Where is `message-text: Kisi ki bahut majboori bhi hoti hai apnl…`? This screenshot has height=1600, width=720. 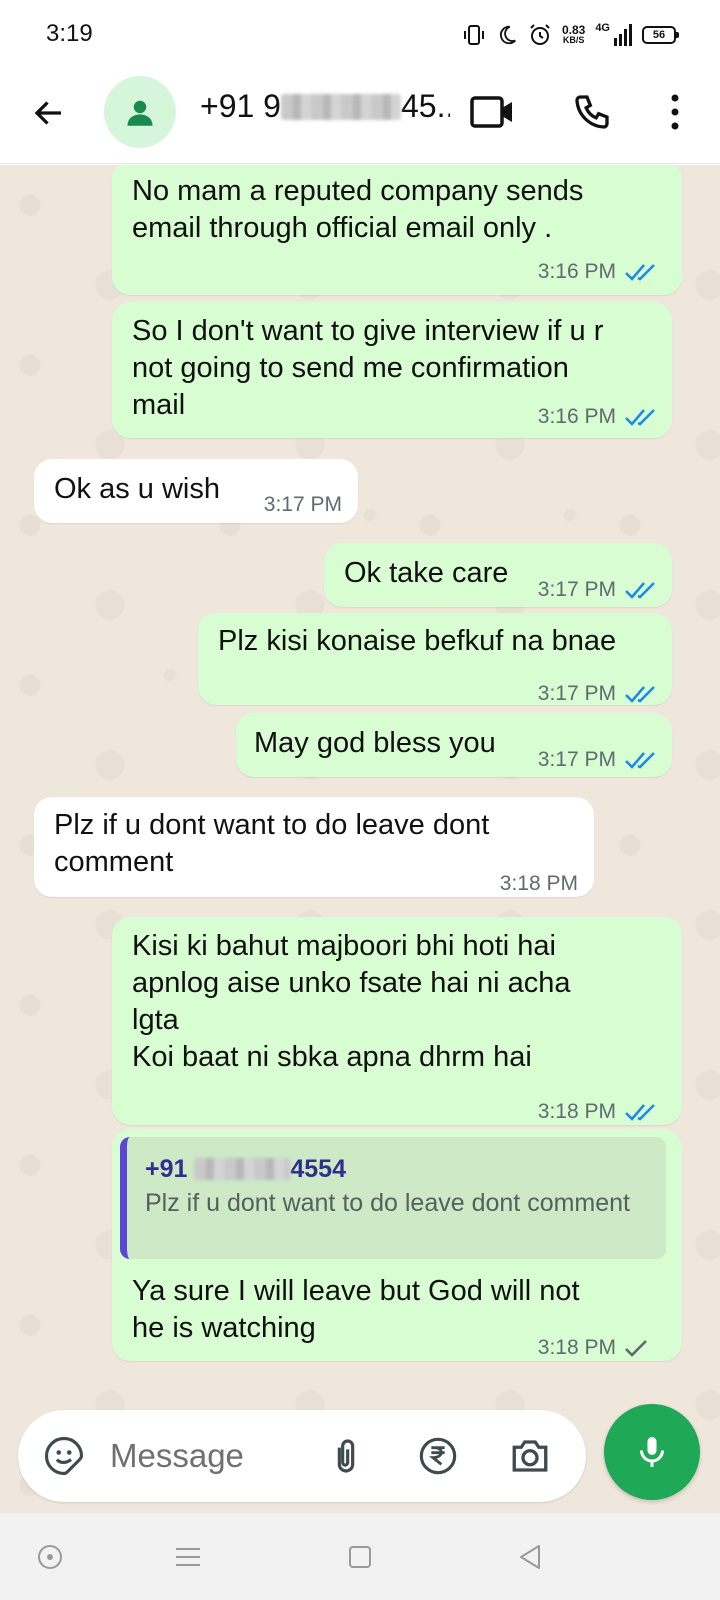
message-text: Kisi ki bahut majboori bhi hoti hai apnl… is located at coordinates (351, 1001).